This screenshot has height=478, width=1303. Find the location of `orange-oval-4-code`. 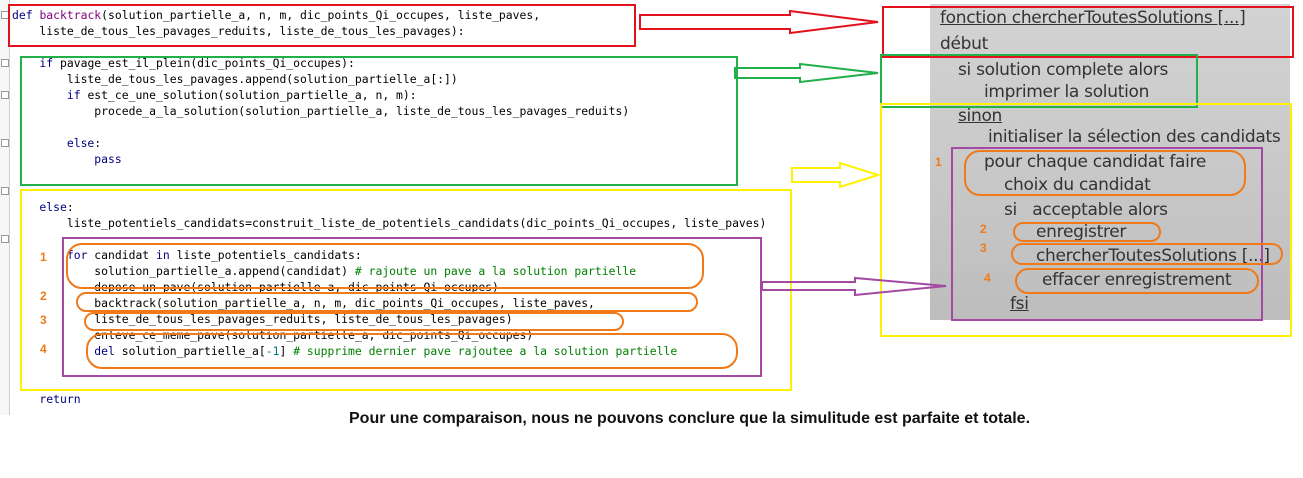

orange-oval-4-code is located at coordinates (412, 351).